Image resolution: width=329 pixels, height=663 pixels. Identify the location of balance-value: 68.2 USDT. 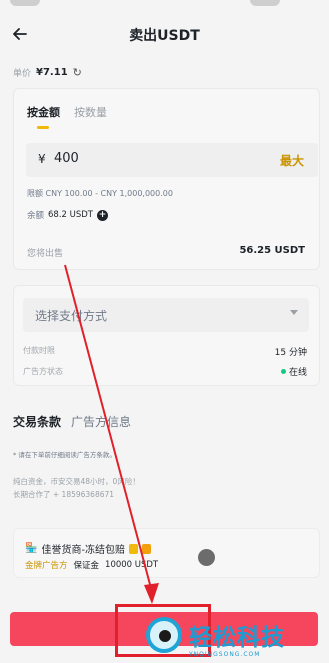
(70, 215).